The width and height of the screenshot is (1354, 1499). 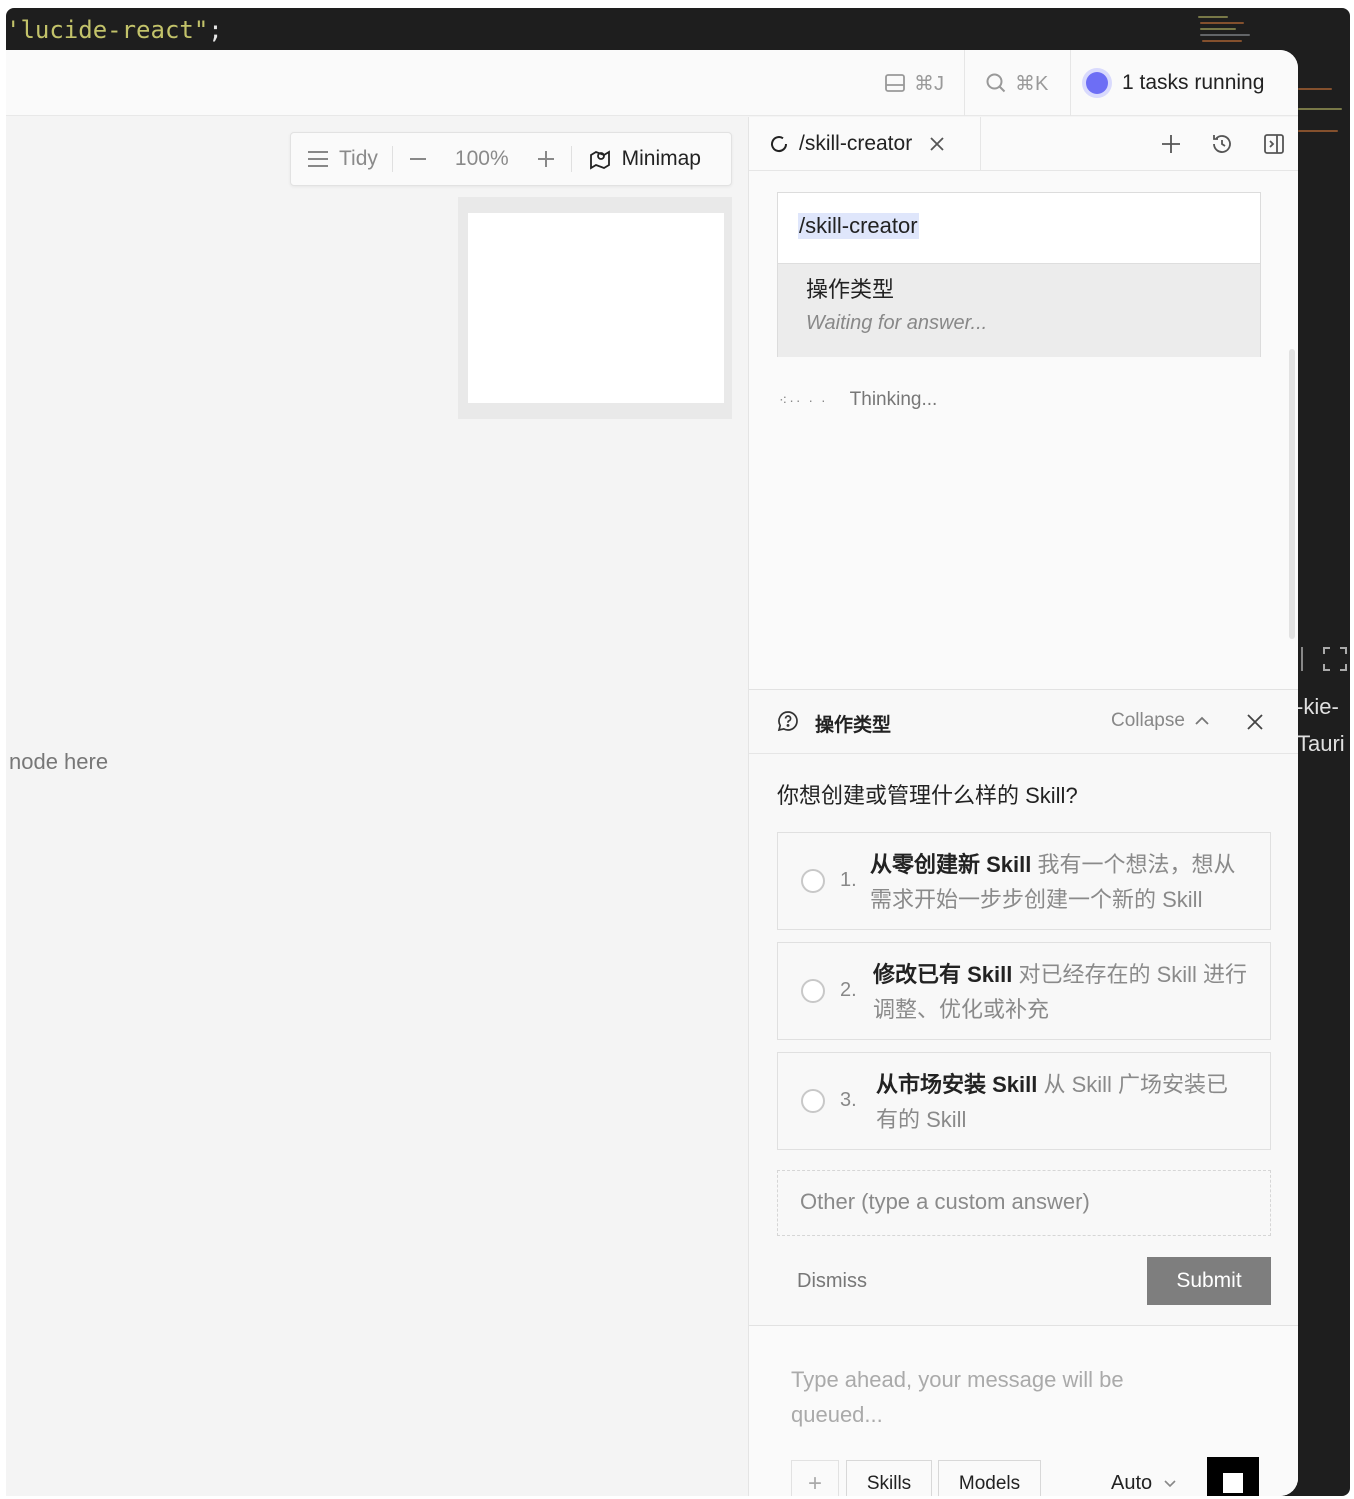 I want to click on zoom-out-button, so click(x=418, y=159).